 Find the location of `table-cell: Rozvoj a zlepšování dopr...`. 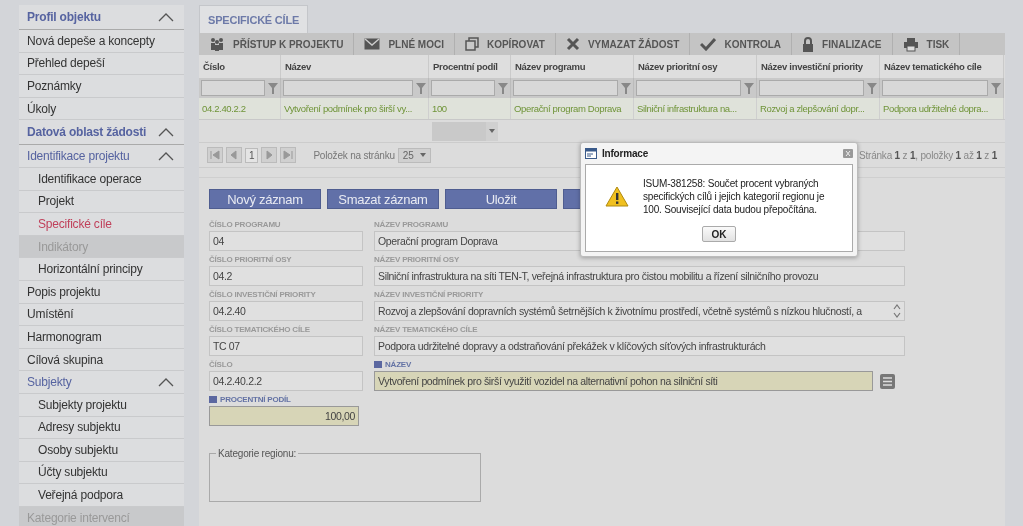

table-cell: Rozvoj a zlepšování dopr... is located at coordinates (818, 108).